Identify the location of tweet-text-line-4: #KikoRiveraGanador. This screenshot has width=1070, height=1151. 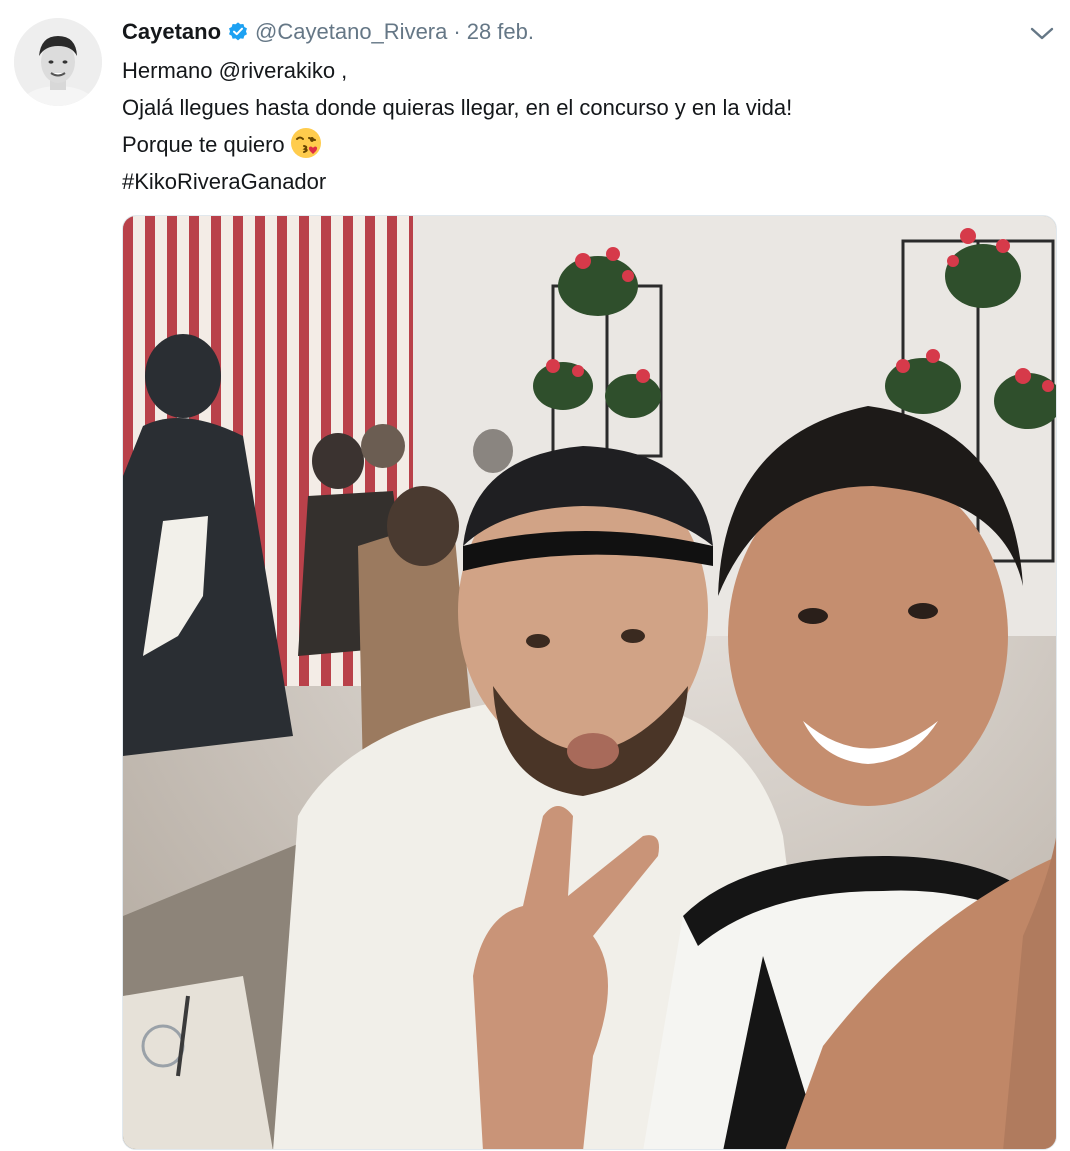
(587, 181).